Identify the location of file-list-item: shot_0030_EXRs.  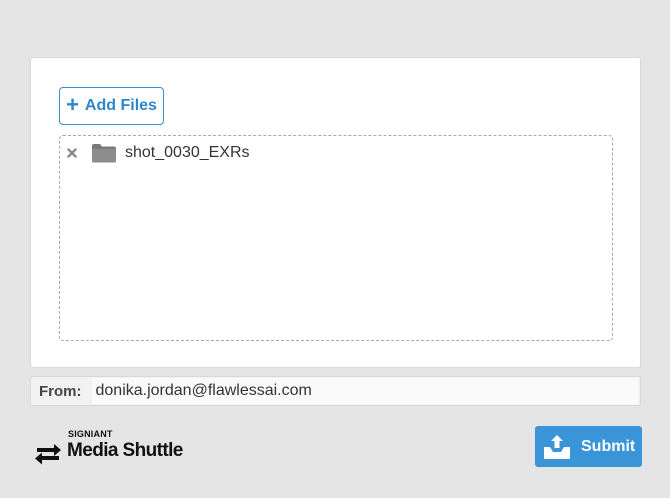
(336, 153).